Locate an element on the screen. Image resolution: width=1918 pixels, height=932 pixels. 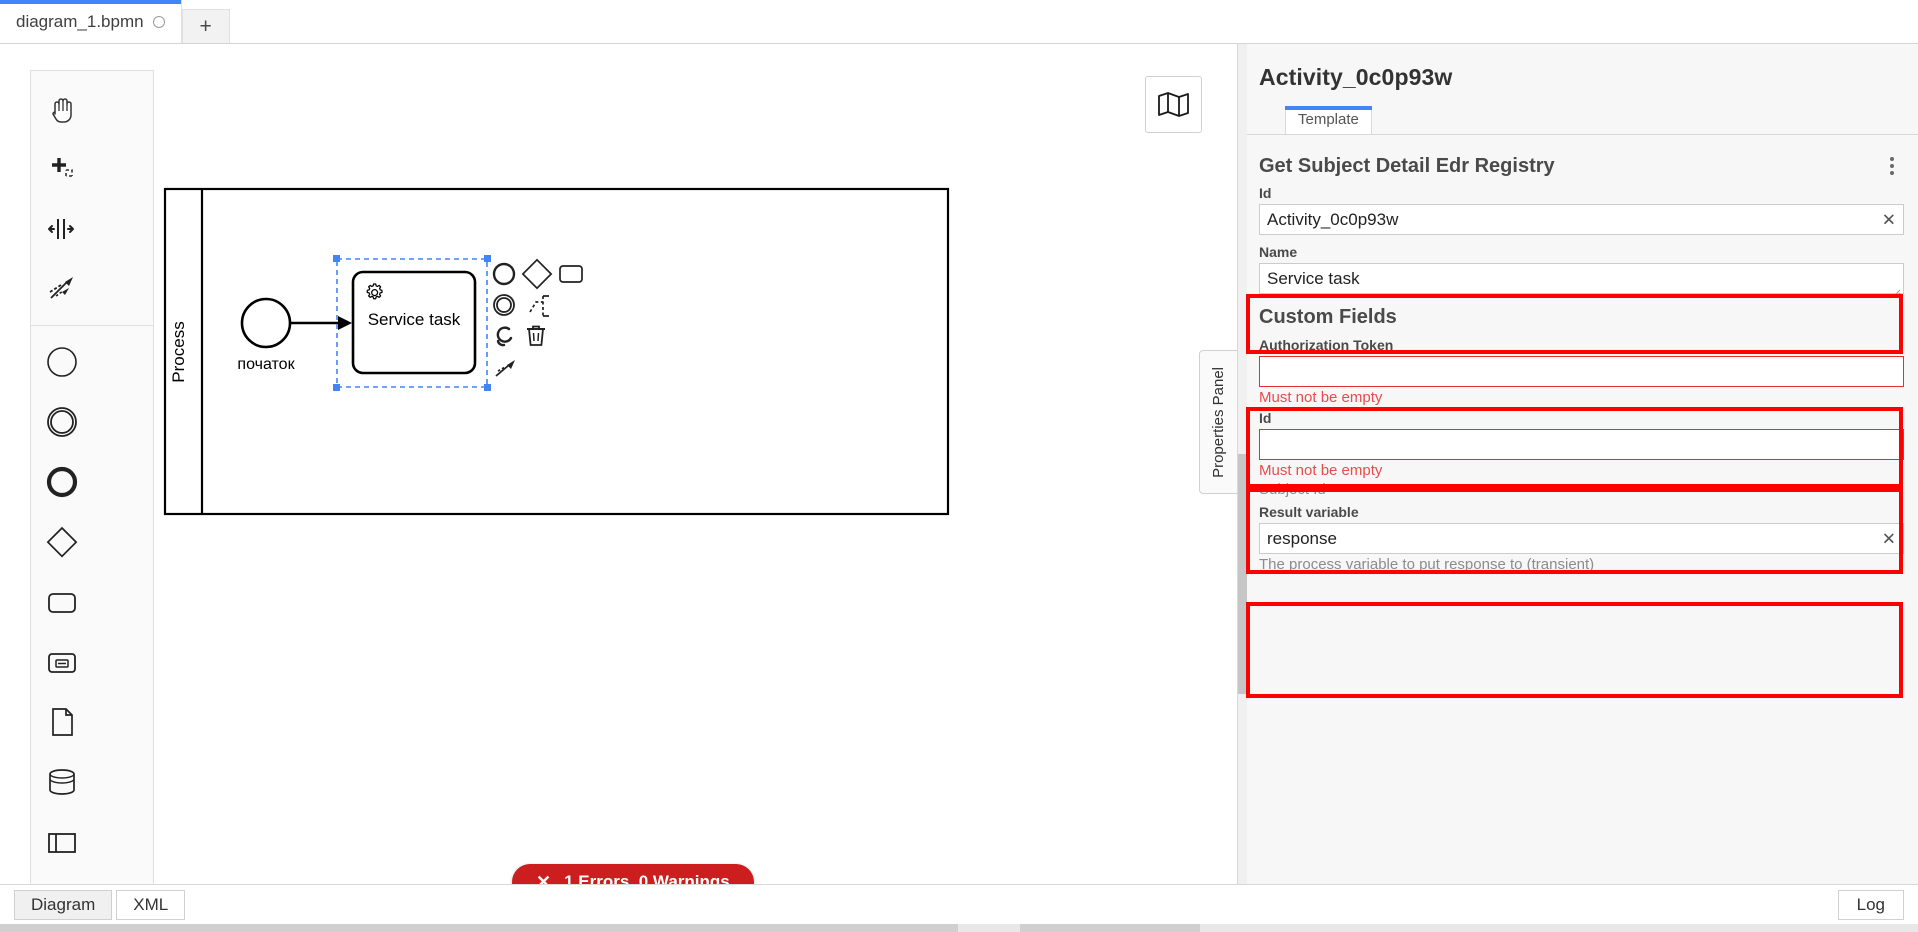
field-label-name: Name is located at coordinates (1278, 252).